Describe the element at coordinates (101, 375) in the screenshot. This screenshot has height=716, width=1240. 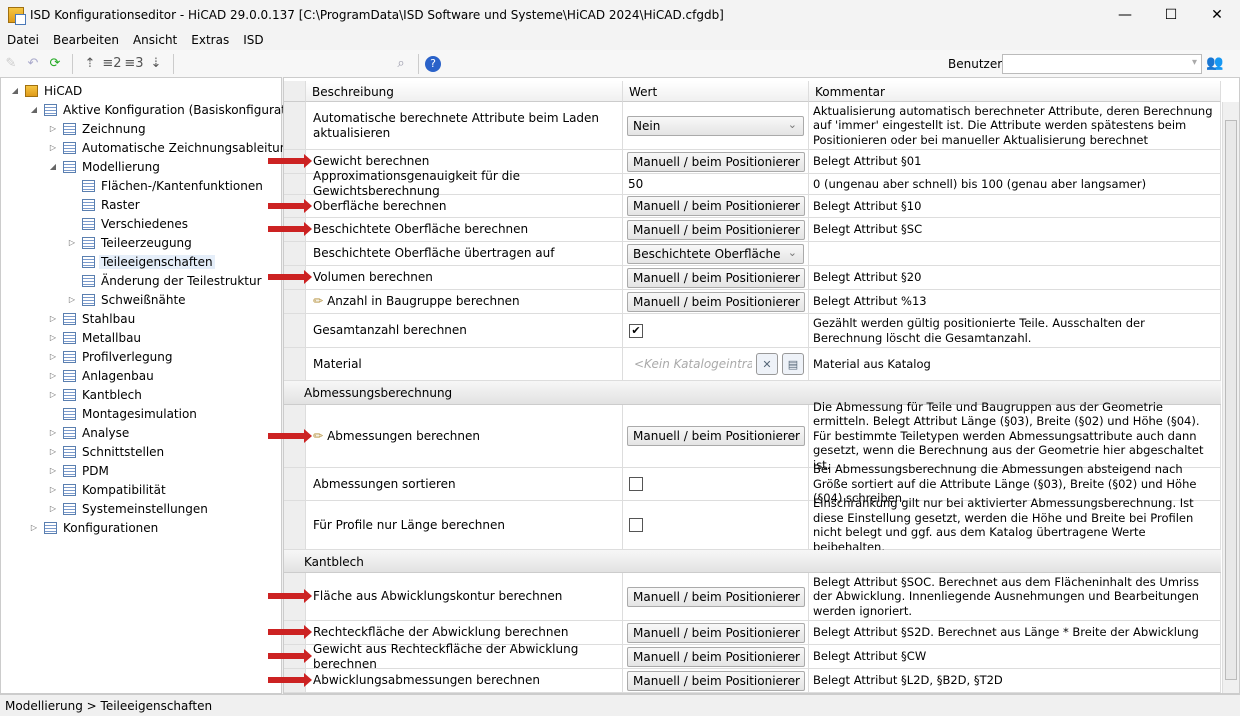
I see `tree-item: ▷ Anlagenbau` at that location.